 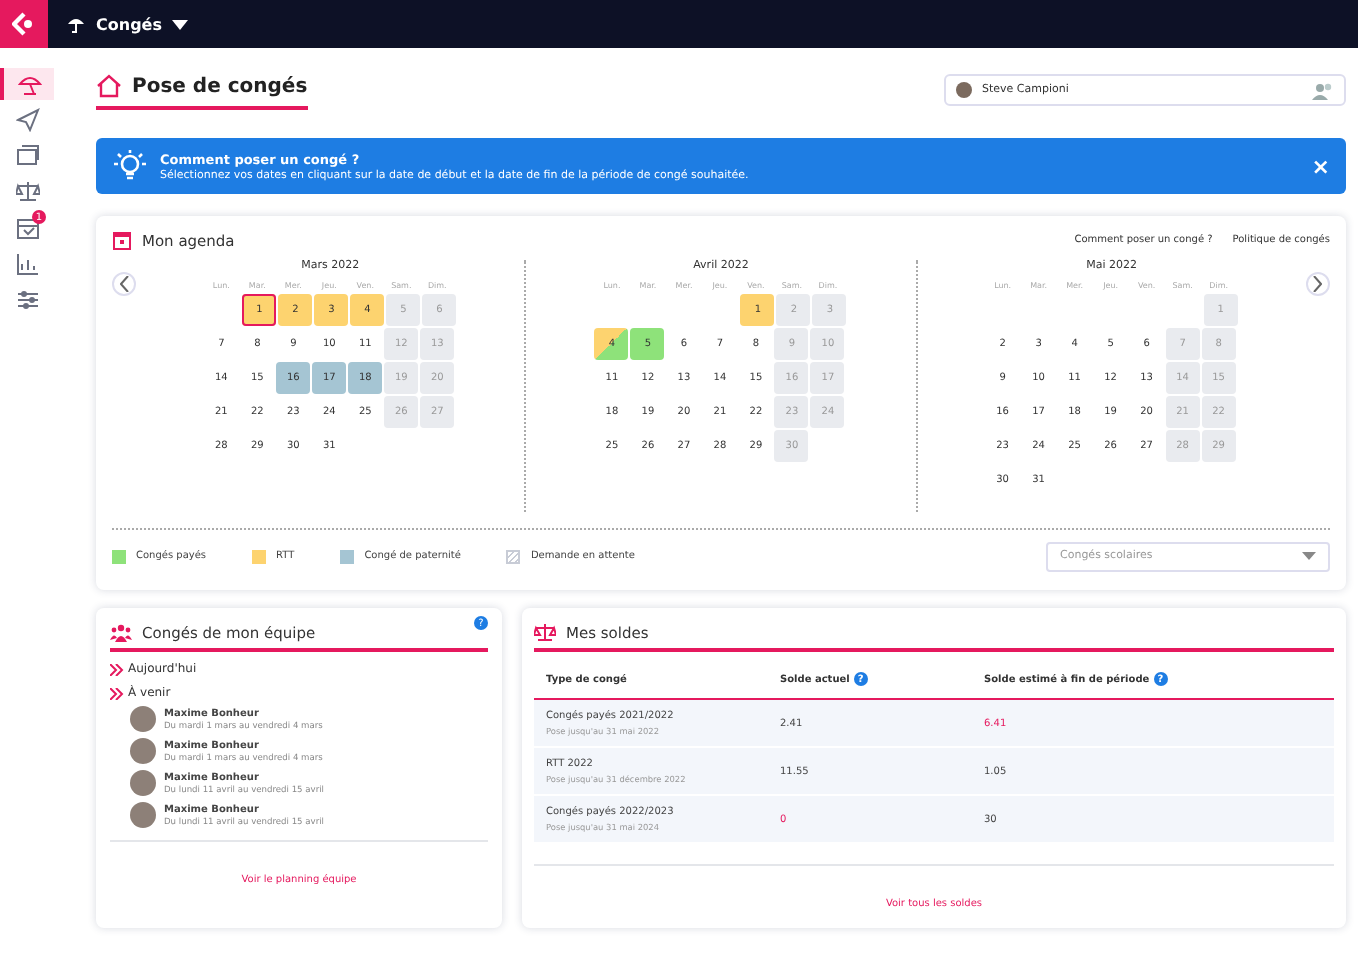 I want to click on next-button, so click(x=1317, y=284).